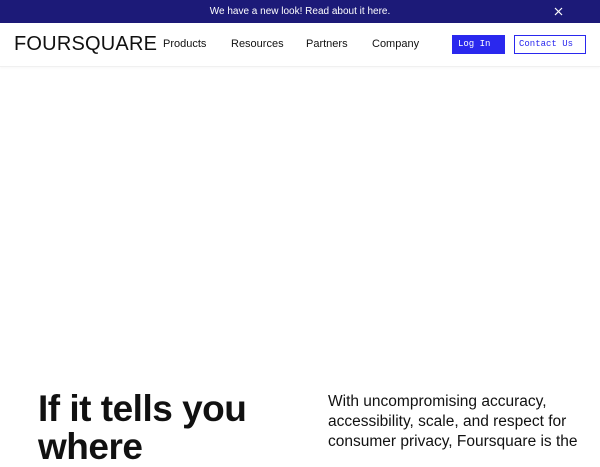 This screenshot has width=600, height=467. I want to click on close-icon, so click(558, 11).